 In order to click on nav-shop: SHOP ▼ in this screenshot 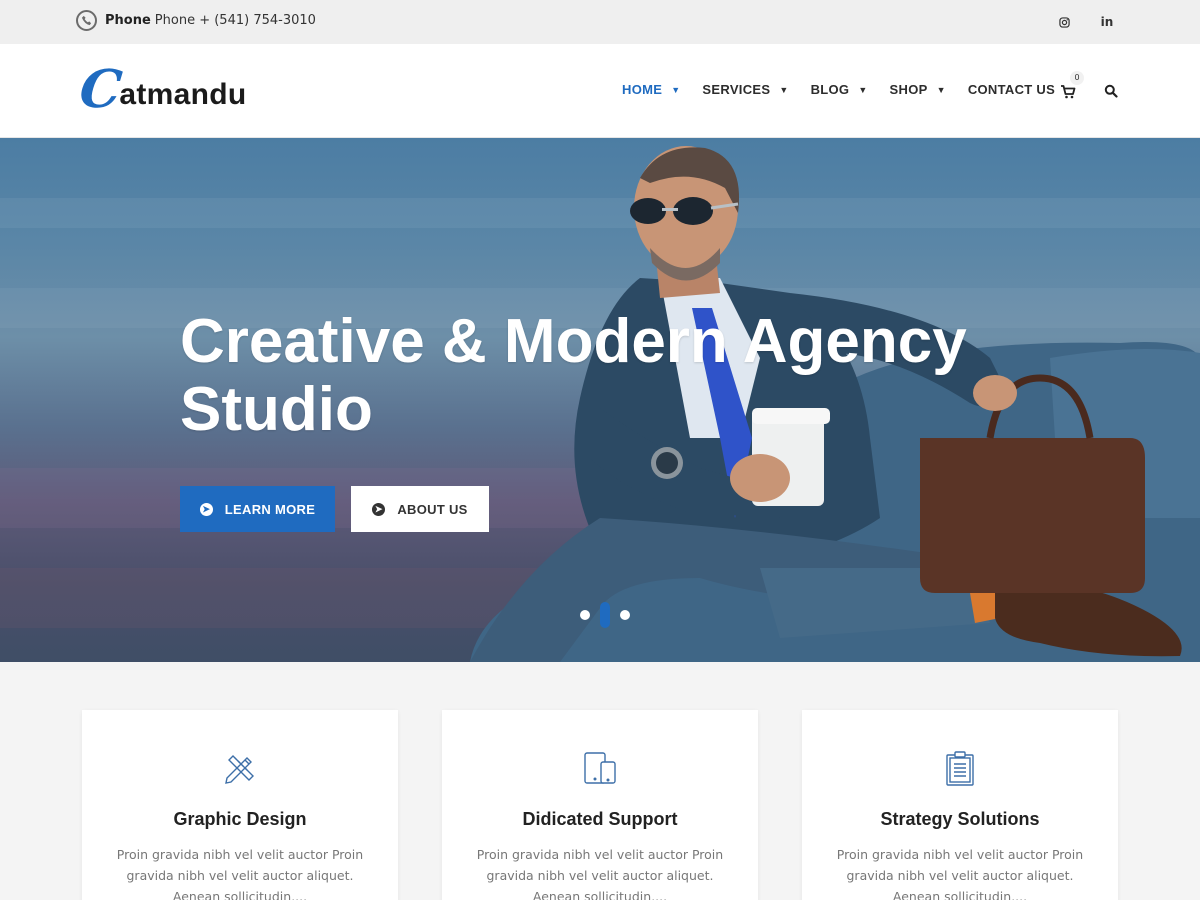, I will do `click(918, 89)`.